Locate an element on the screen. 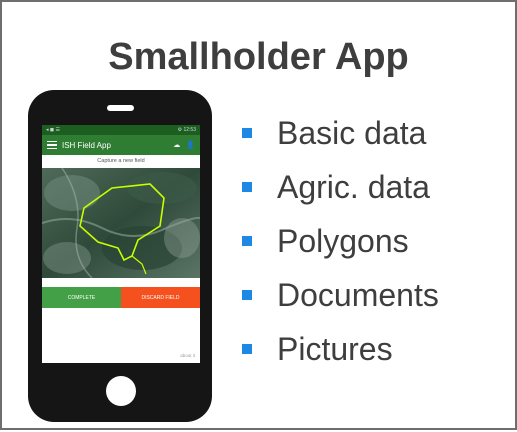  feature-item: Documents is located at coordinates (340, 295).